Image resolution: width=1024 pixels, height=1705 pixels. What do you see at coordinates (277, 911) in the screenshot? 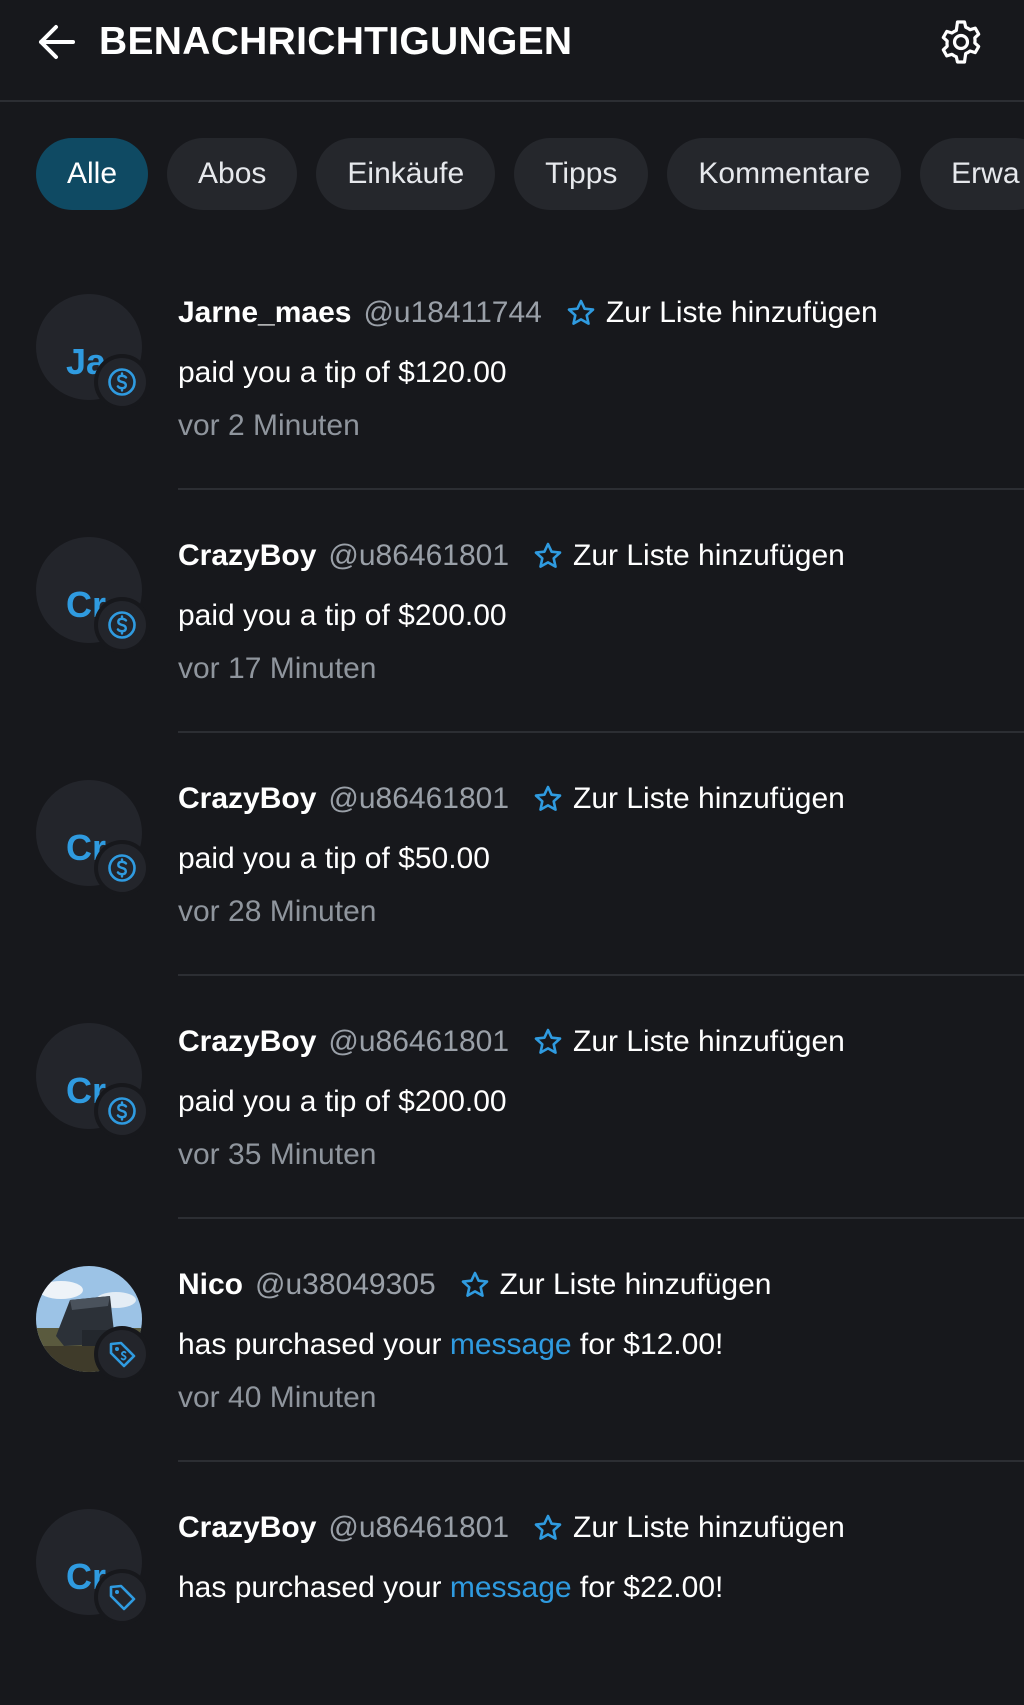
I see `timestamp: vor 28 Minuten` at bounding box center [277, 911].